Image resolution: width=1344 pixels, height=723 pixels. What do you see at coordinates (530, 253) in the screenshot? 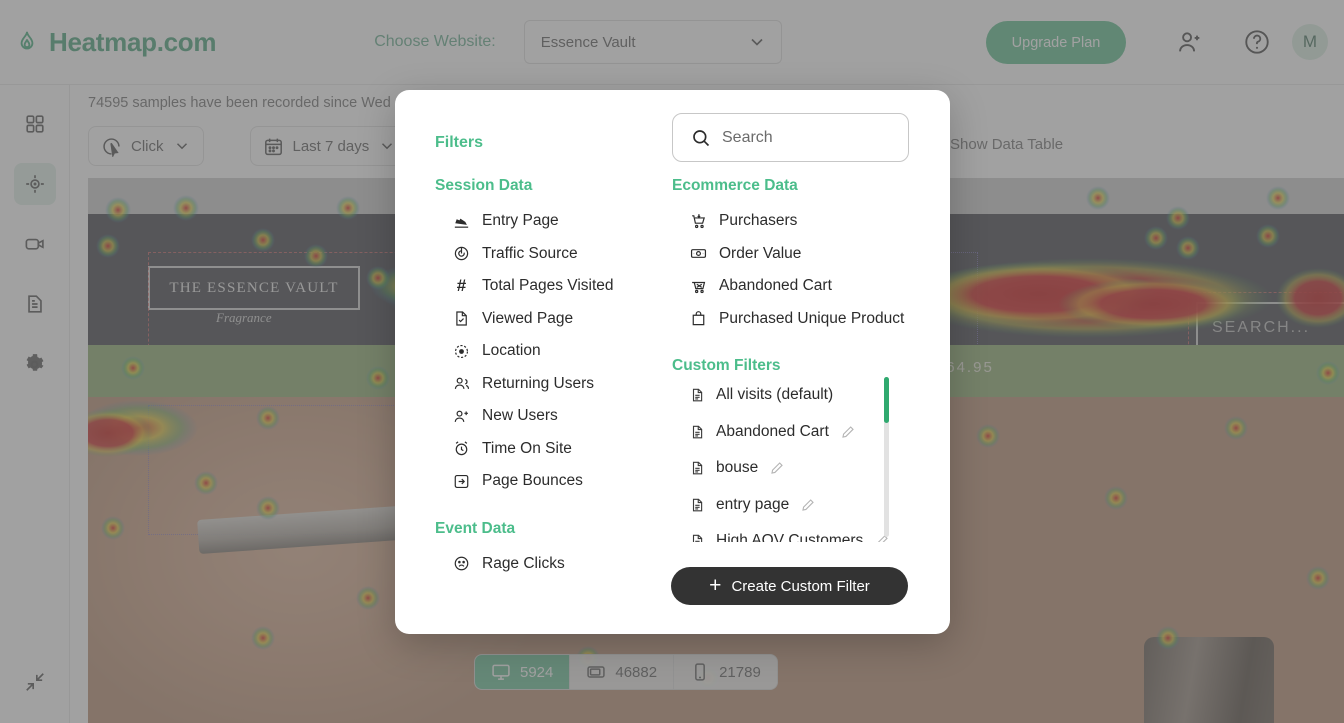
I see `filter-item-label: Traffic Source` at bounding box center [530, 253].